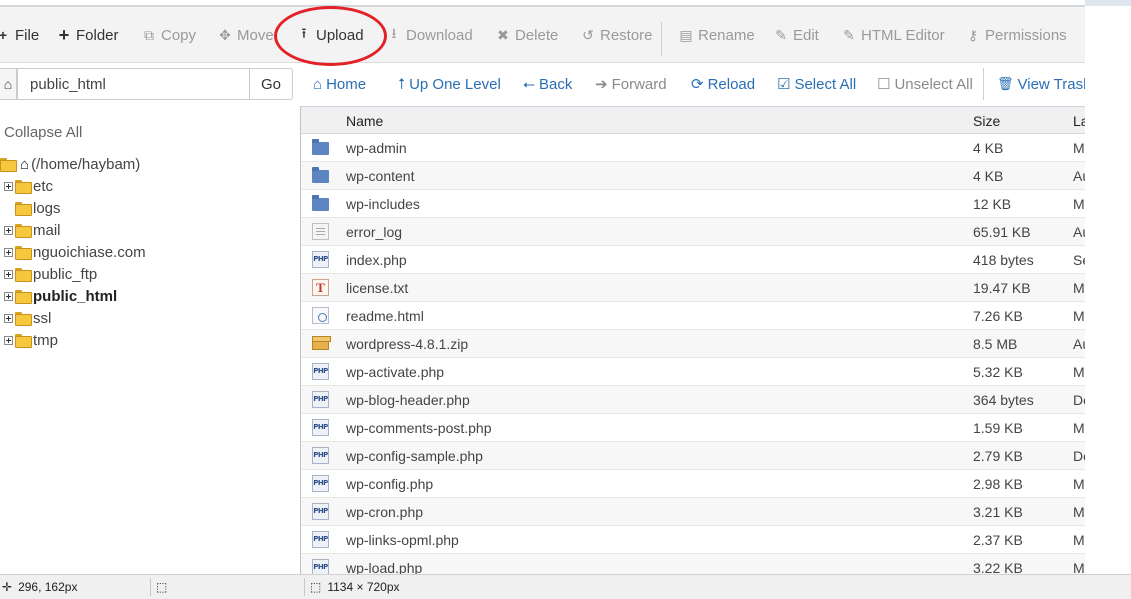 The image size is (1131, 599). I want to click on php-file-icon: PHP, so click(320, 511).